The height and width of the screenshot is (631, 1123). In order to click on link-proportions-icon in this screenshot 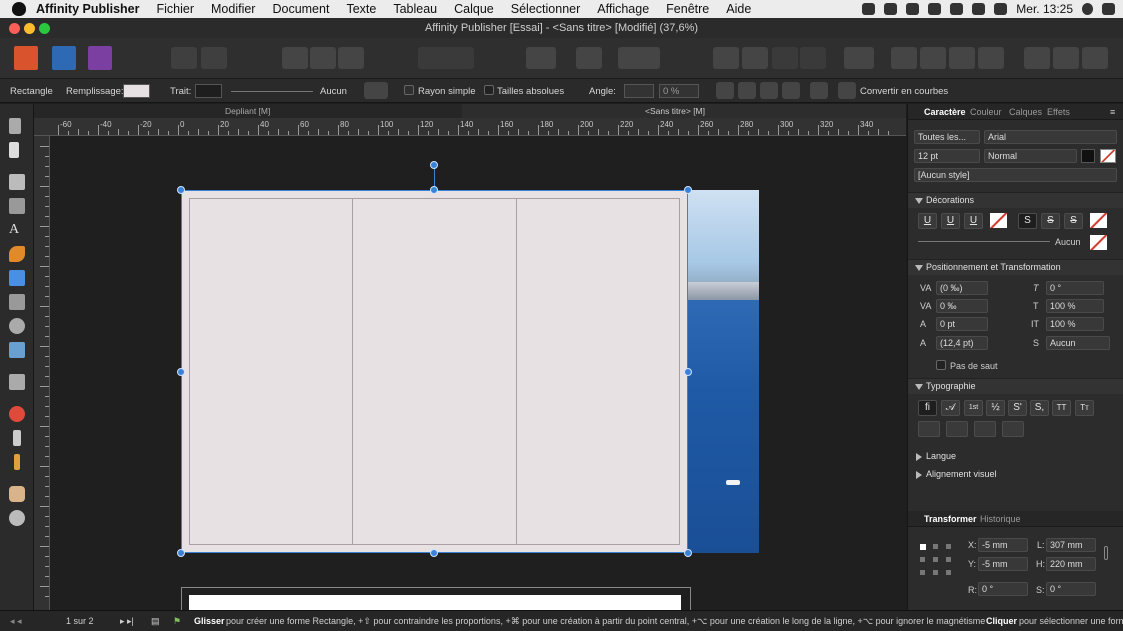, I will do `click(1106, 553)`.